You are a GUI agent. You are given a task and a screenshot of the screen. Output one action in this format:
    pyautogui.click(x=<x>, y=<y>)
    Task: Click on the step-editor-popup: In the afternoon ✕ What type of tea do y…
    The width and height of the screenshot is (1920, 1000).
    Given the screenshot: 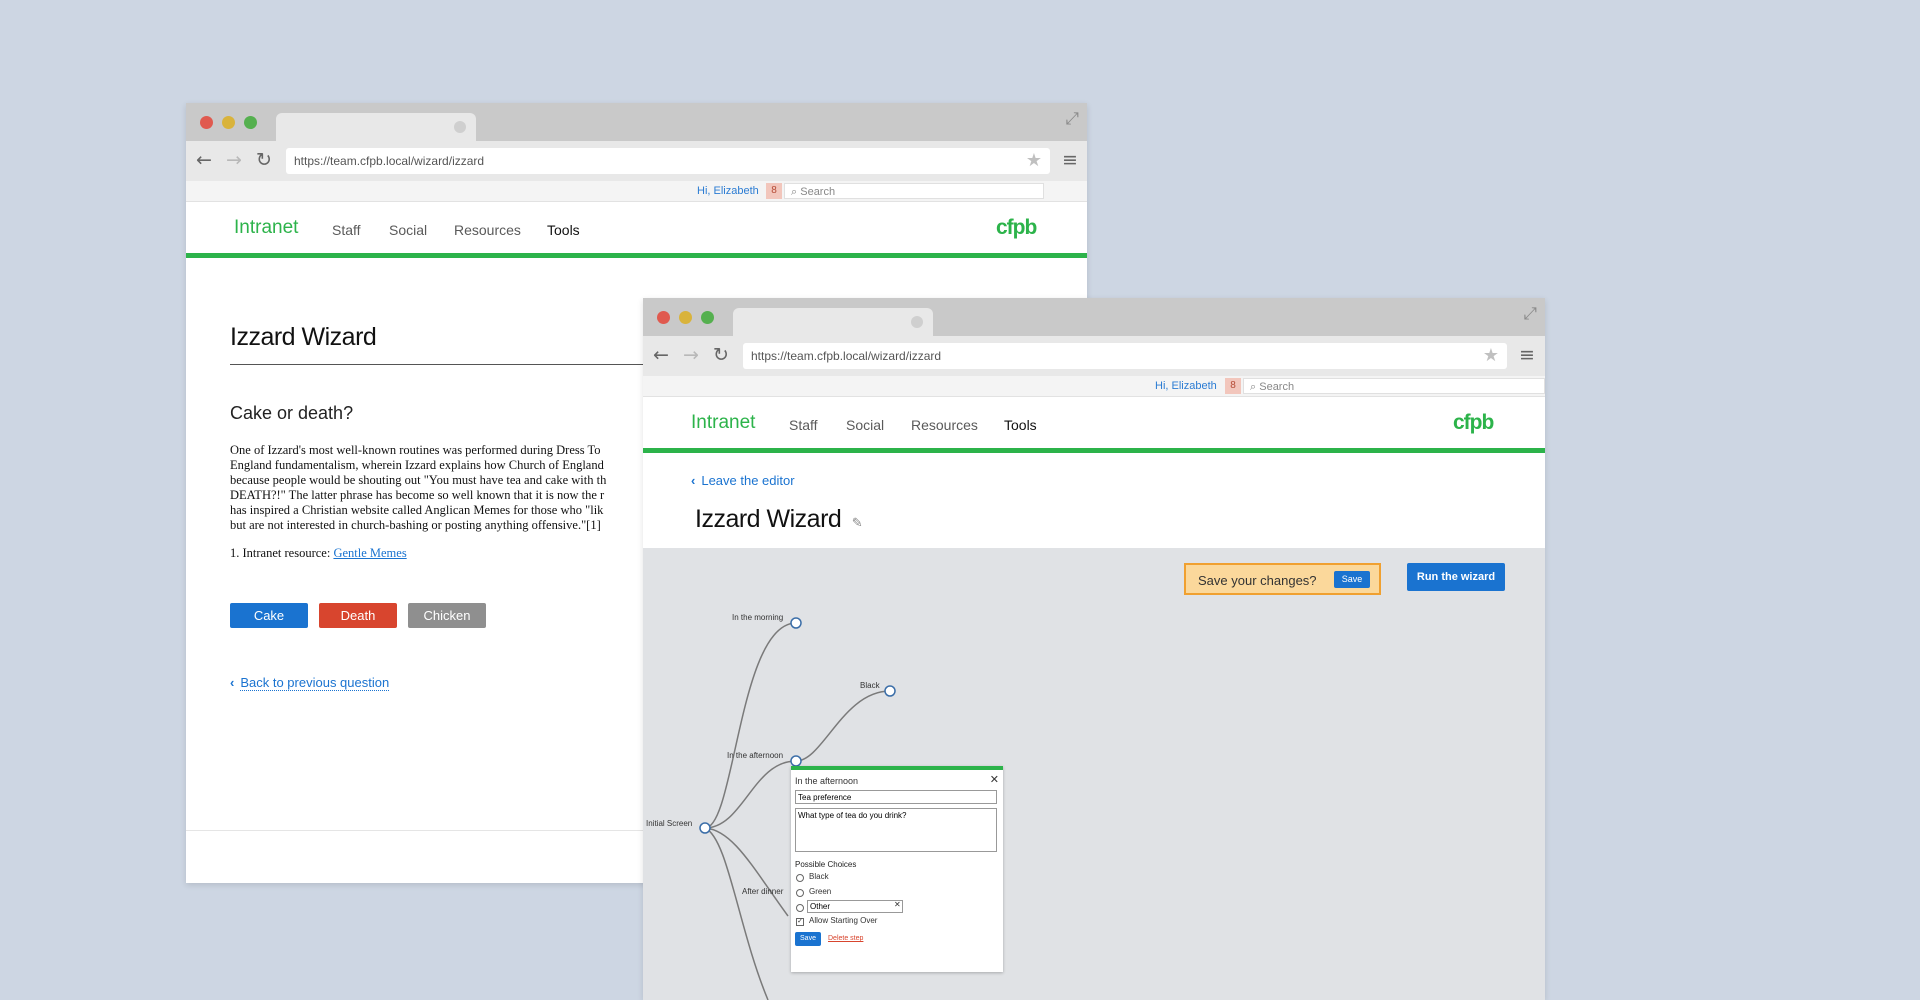 What is the action you would take?
    pyautogui.click(x=897, y=869)
    